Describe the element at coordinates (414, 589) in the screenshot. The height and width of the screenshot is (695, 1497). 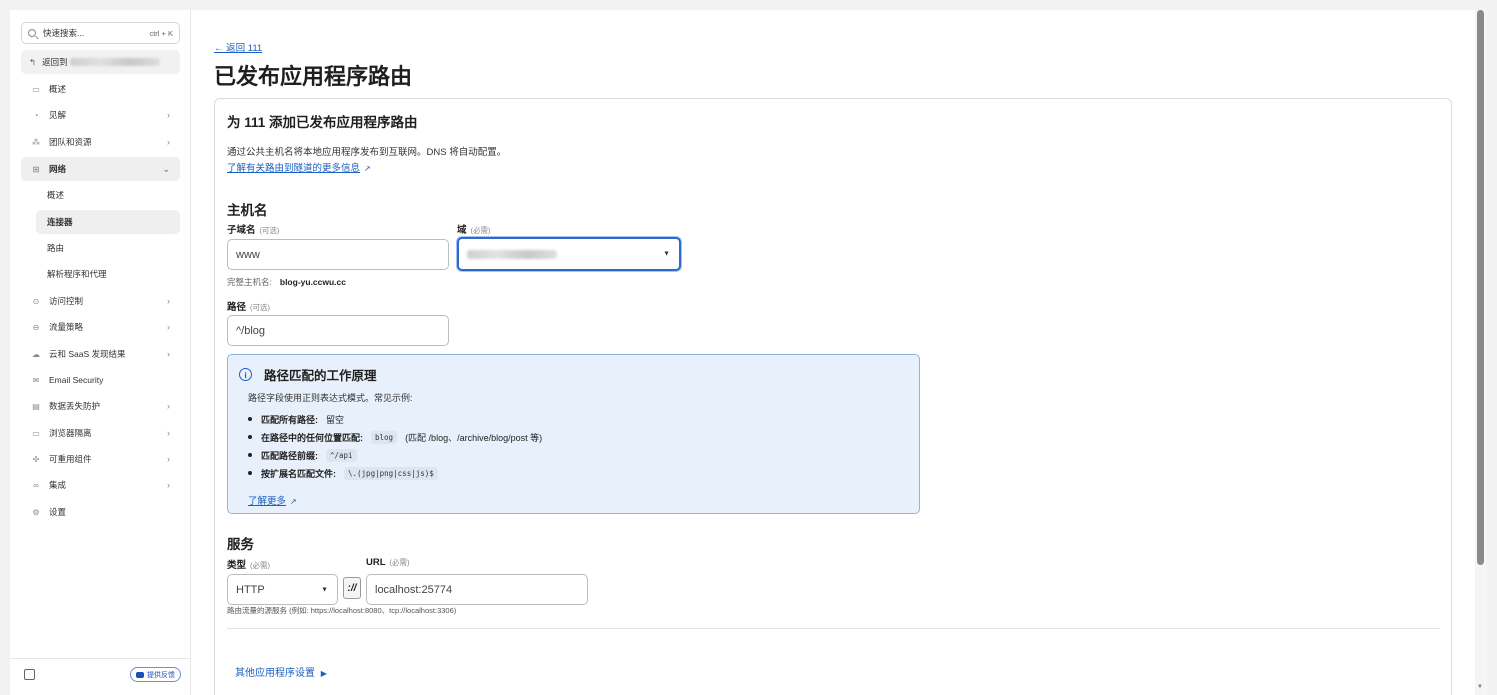
I see `service-url-value: localhost:25774` at that location.